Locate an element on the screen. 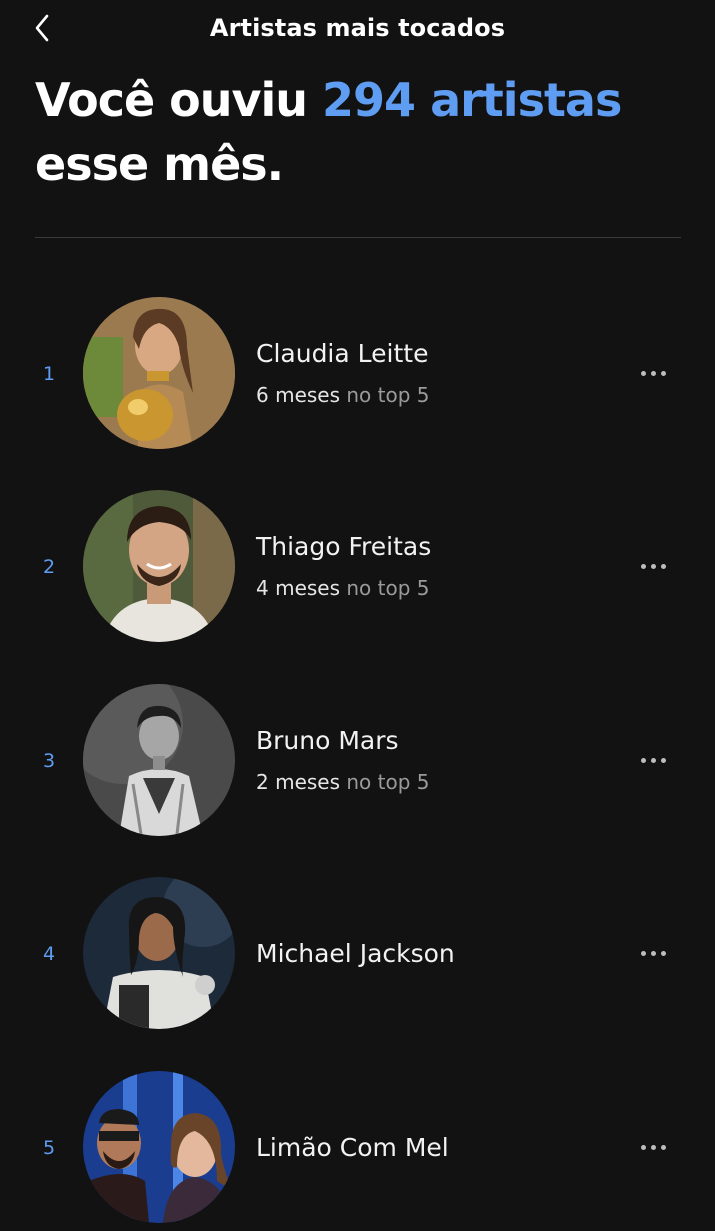 This screenshot has width=715, height=1231. artist-count: 294 artistas is located at coordinates (472, 100).